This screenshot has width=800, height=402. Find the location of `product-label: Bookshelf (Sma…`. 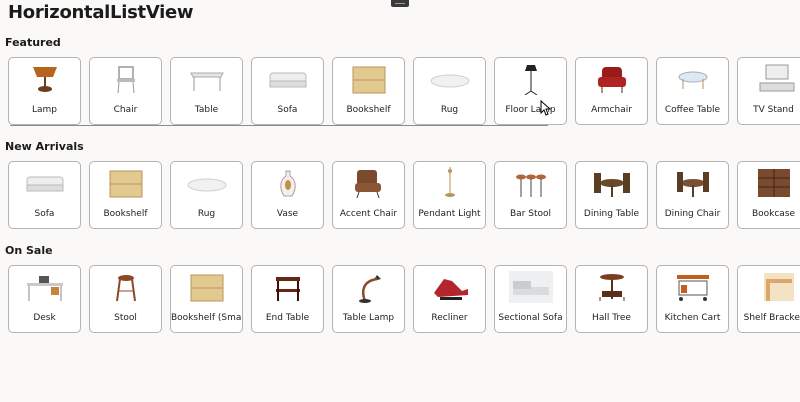

product-label: Bookshelf (Sma… is located at coordinates (206, 318).